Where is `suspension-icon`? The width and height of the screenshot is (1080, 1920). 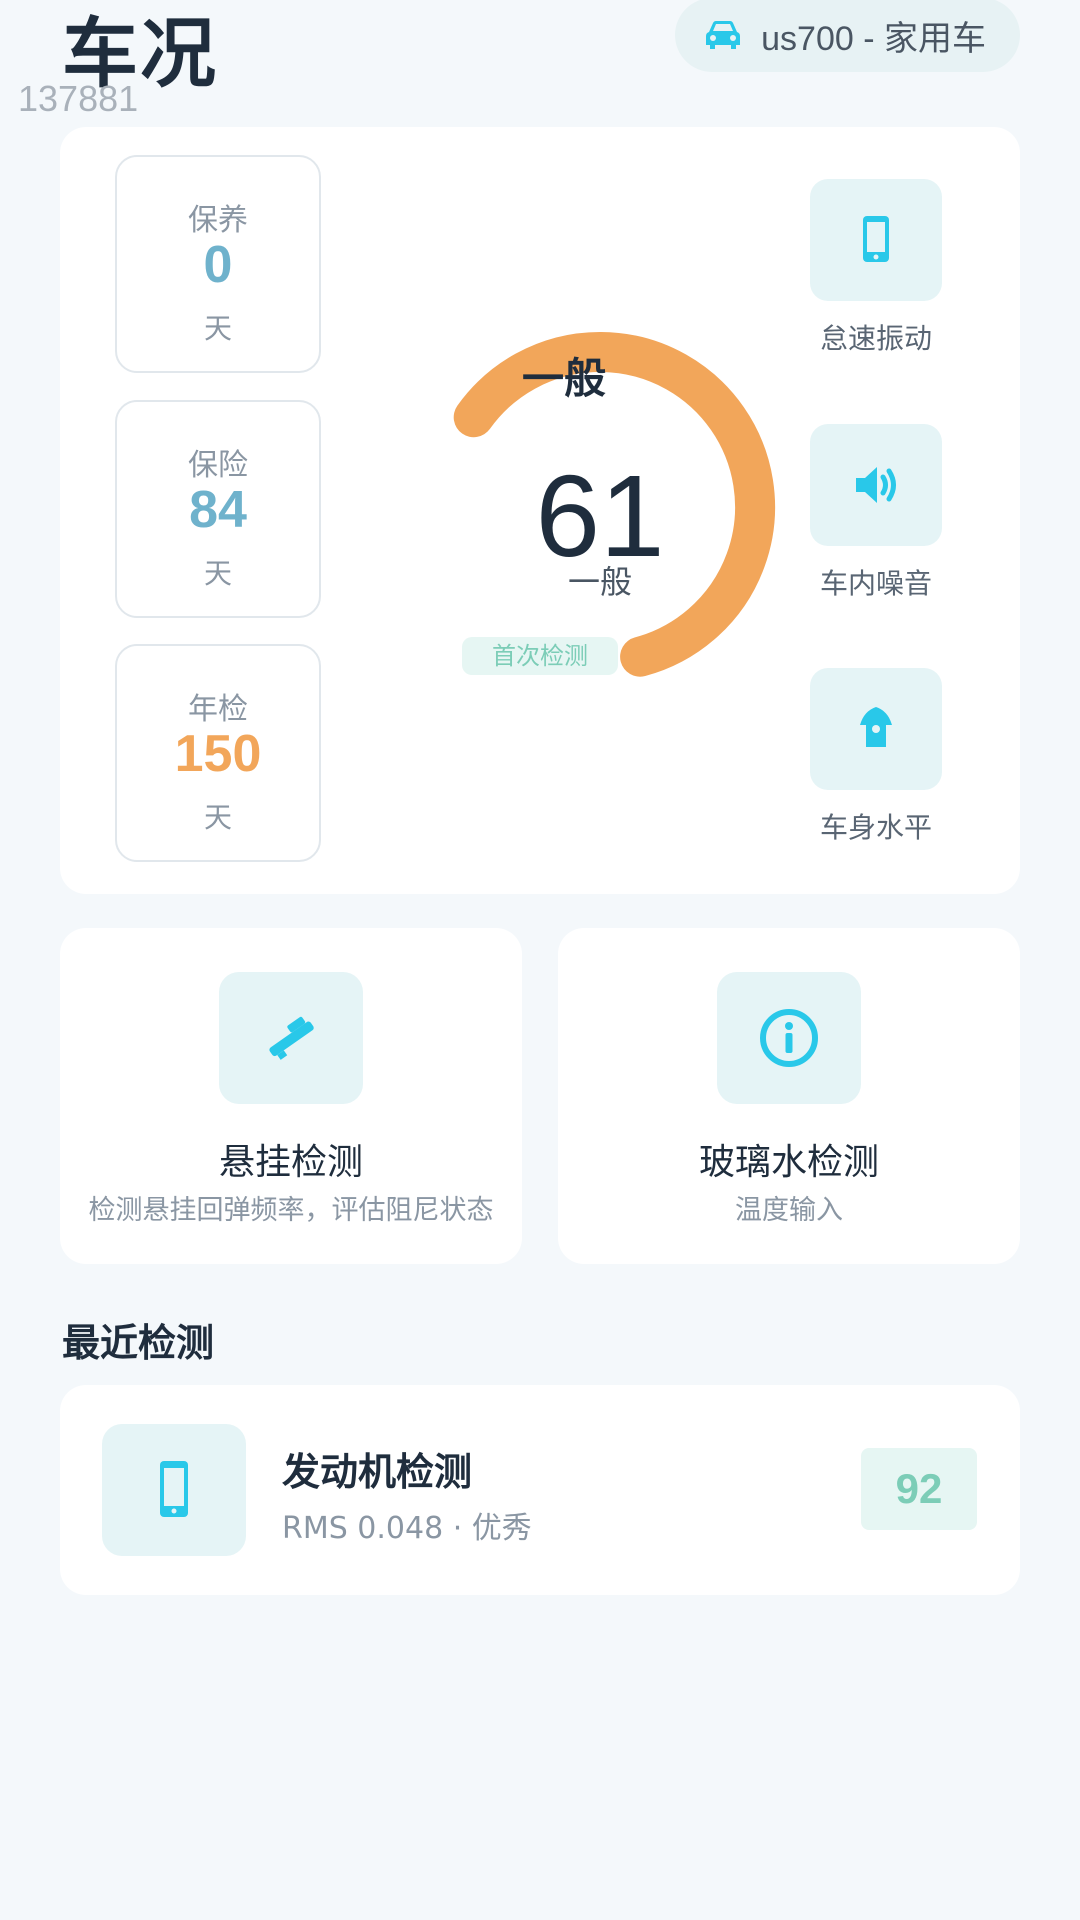 suspension-icon is located at coordinates (291, 1038).